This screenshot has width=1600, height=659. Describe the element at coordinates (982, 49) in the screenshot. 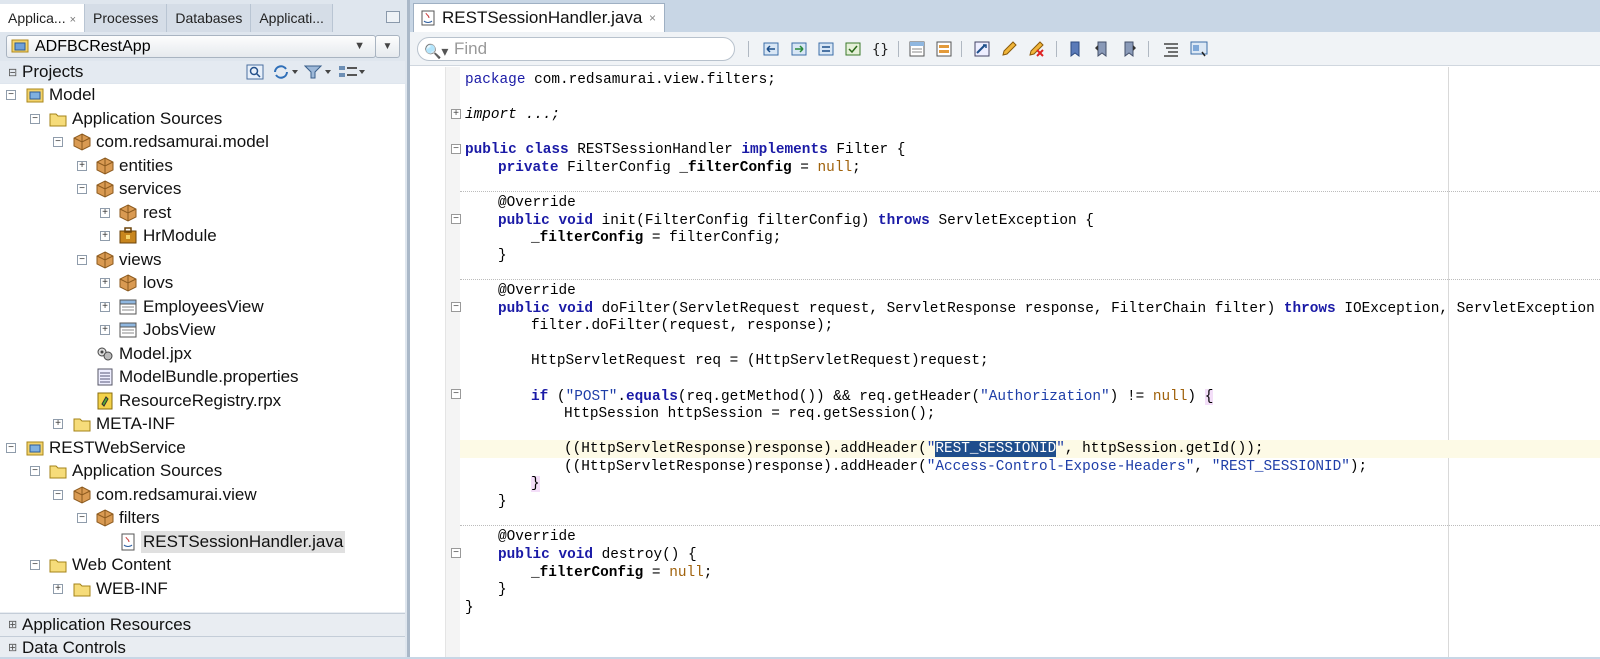

I see `find-usages-icon` at that location.